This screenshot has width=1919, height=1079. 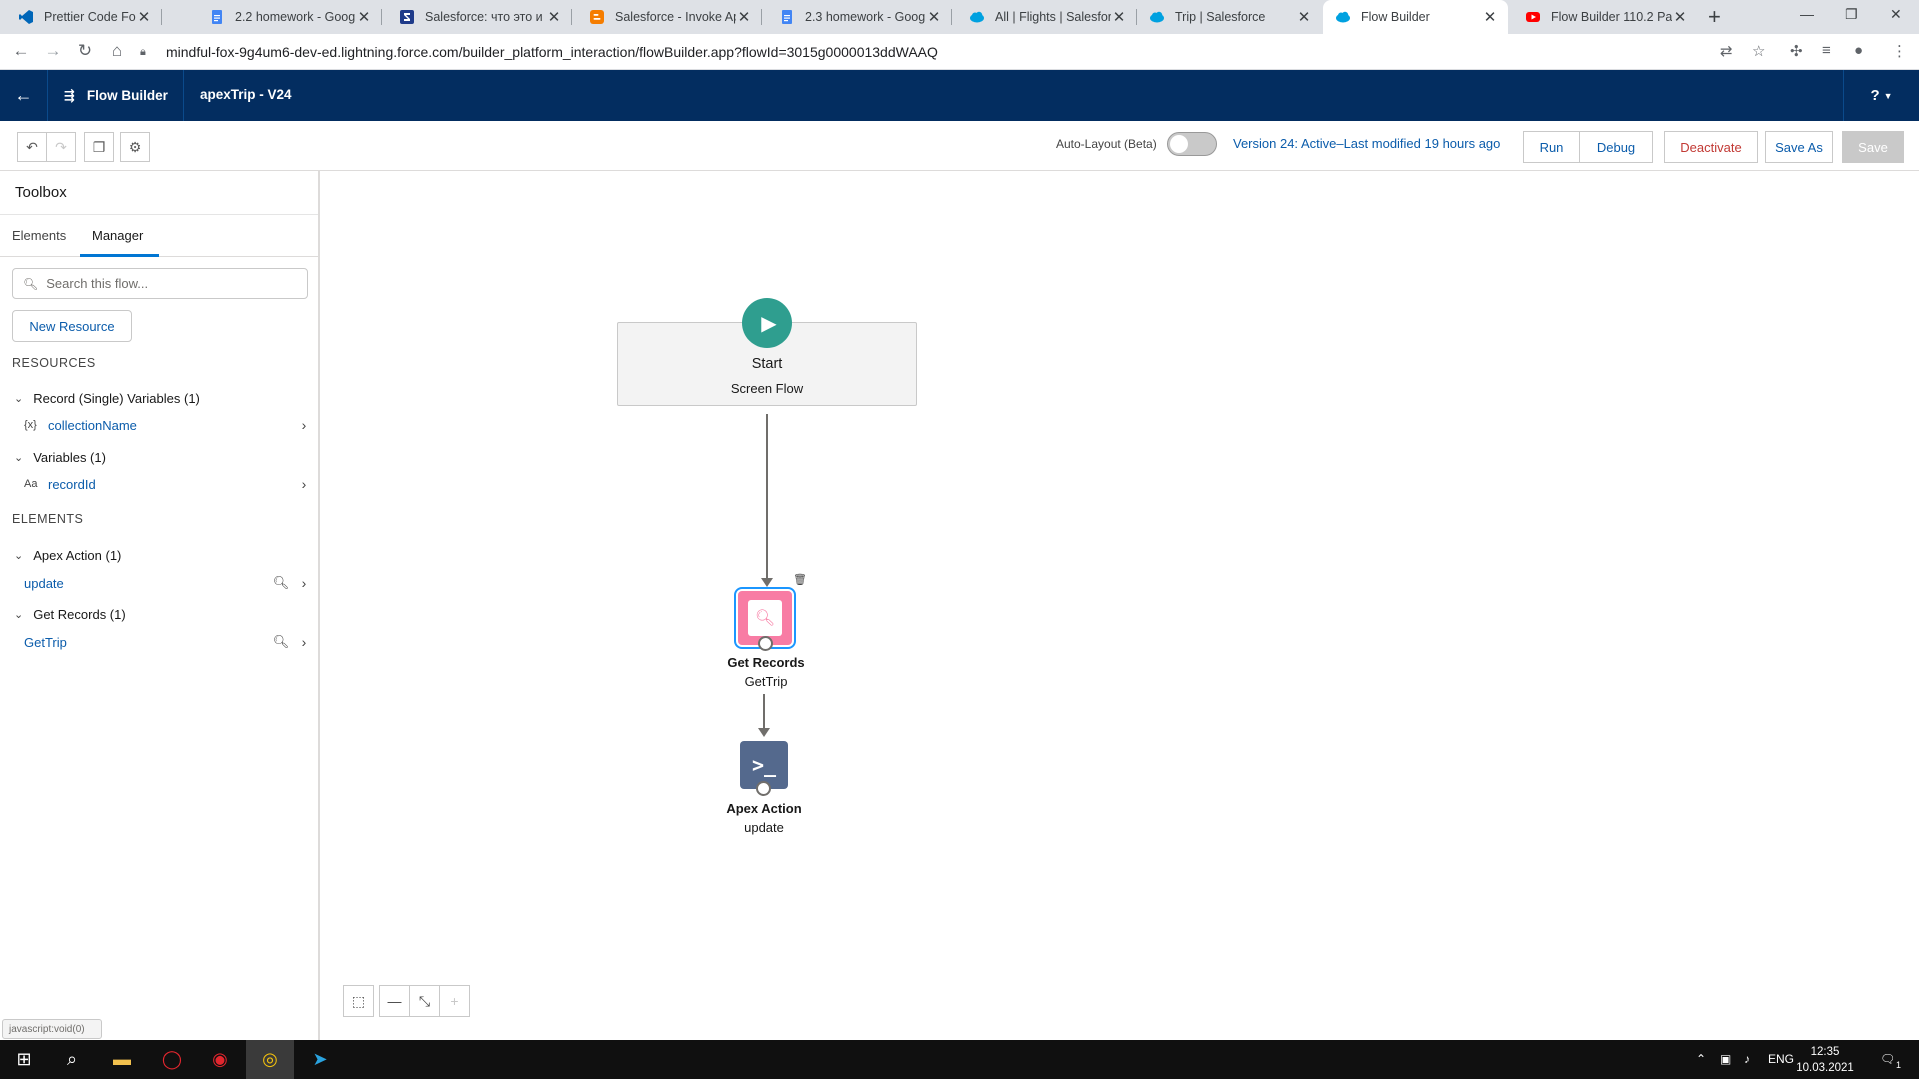 What do you see at coordinates (1192, 144) in the screenshot?
I see `auto-layout-toggle` at bounding box center [1192, 144].